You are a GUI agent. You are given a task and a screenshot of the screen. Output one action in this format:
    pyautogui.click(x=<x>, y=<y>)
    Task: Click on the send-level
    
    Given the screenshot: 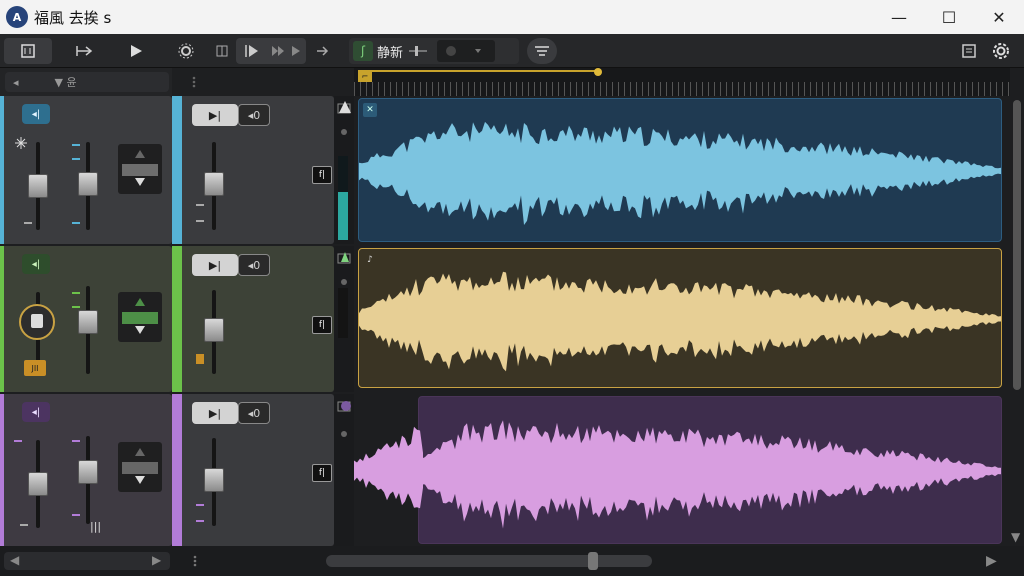 What is the action you would take?
    pyautogui.click(x=140, y=170)
    